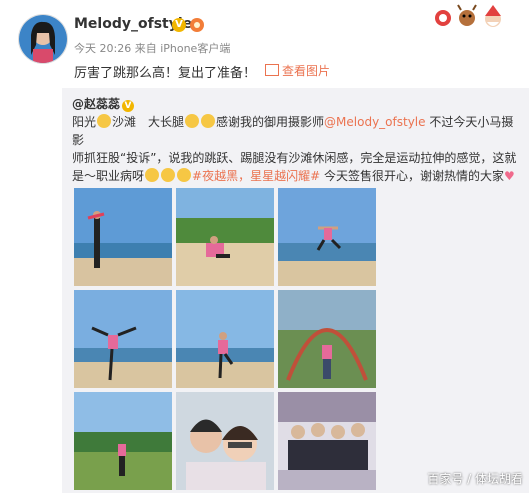 The width and height of the screenshot is (529, 493). I want to click on post-meta: 今天 20:26 来自 iPhone客户端, so click(152, 48).